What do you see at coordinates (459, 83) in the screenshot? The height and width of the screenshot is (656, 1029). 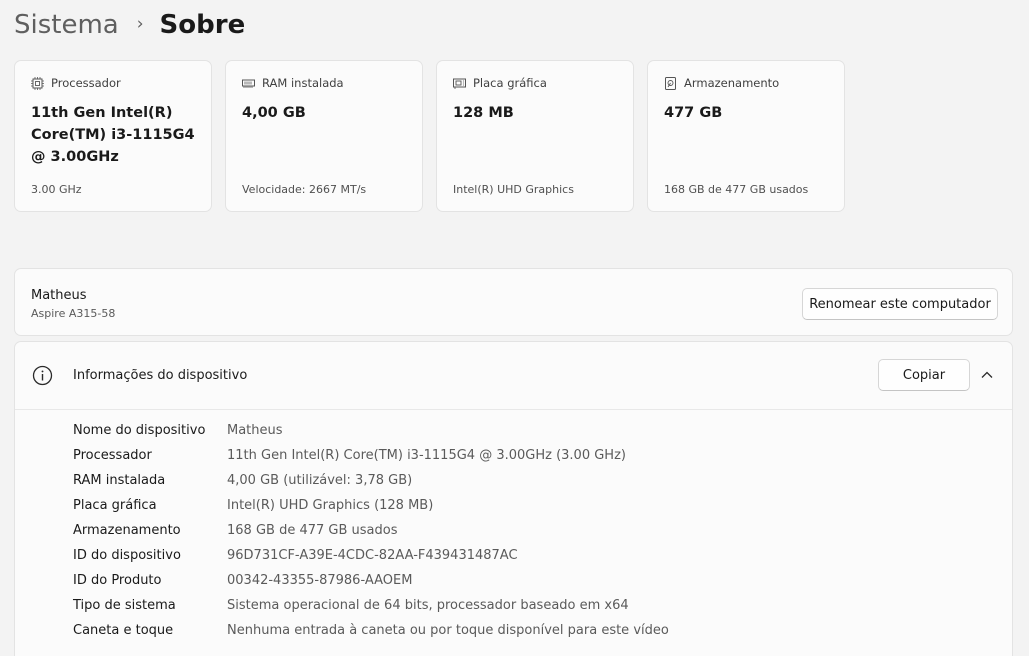 I see `graphics-card-icon` at bounding box center [459, 83].